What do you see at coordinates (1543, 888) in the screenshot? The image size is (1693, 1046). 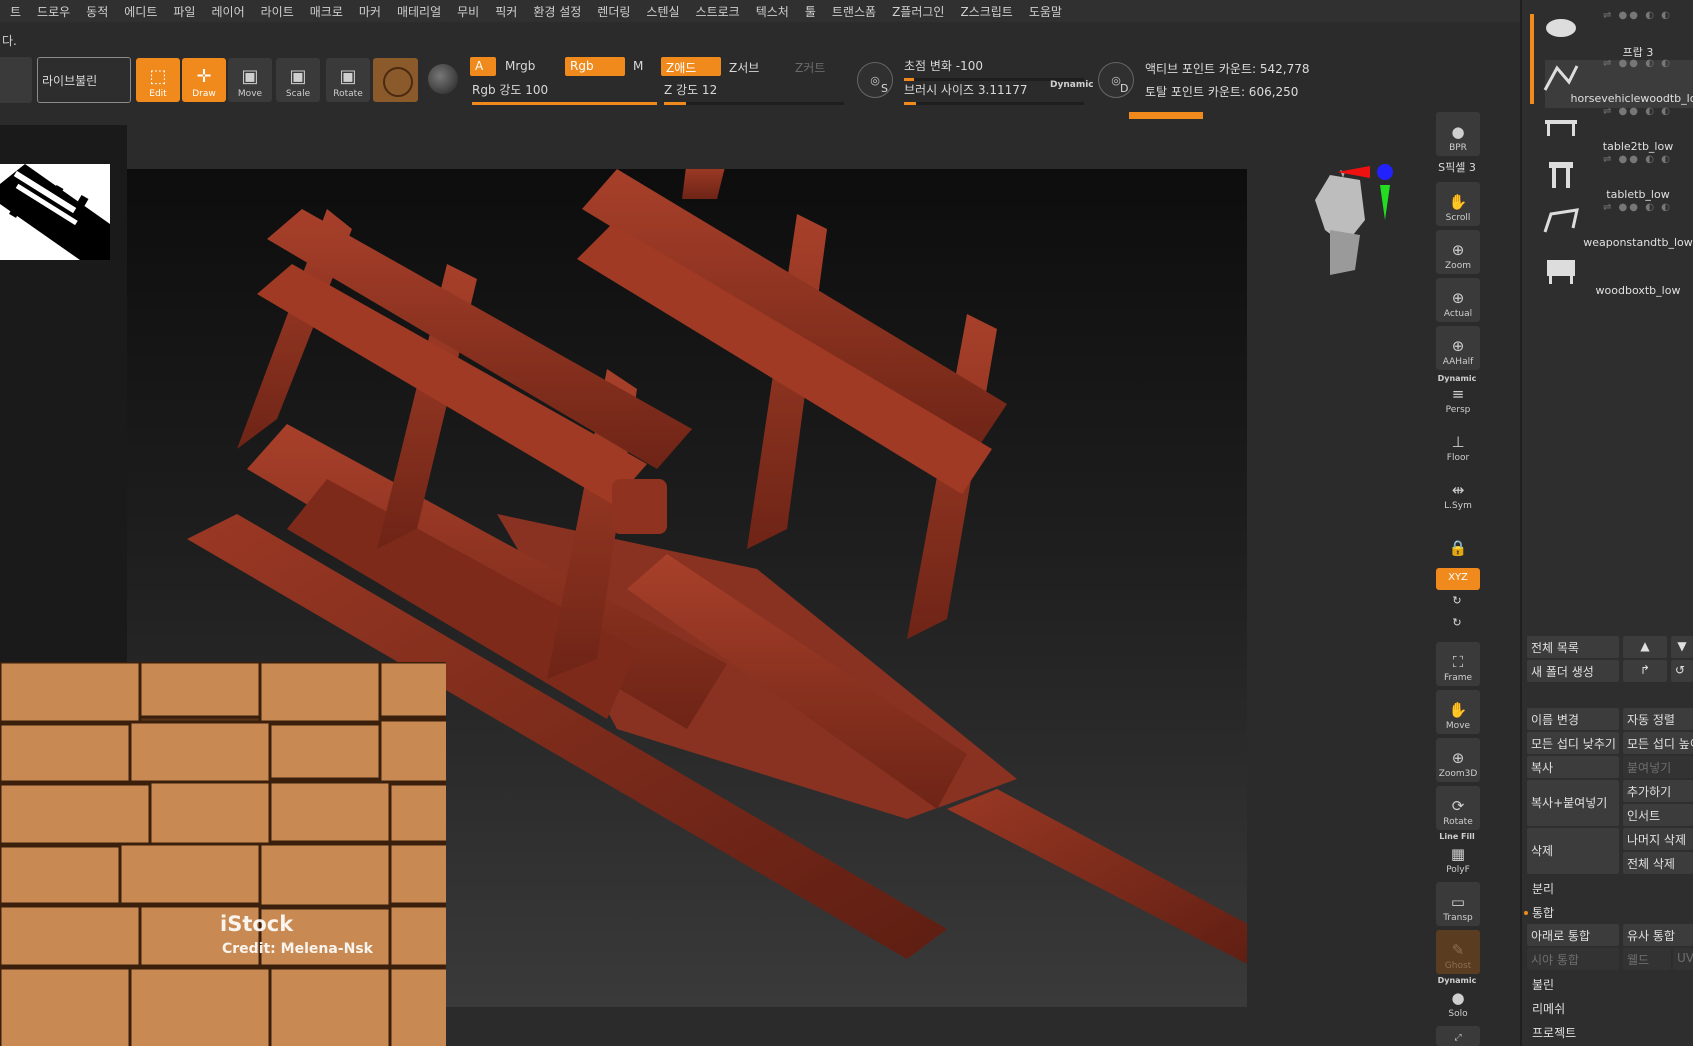 I see `split-section: 분리` at bounding box center [1543, 888].